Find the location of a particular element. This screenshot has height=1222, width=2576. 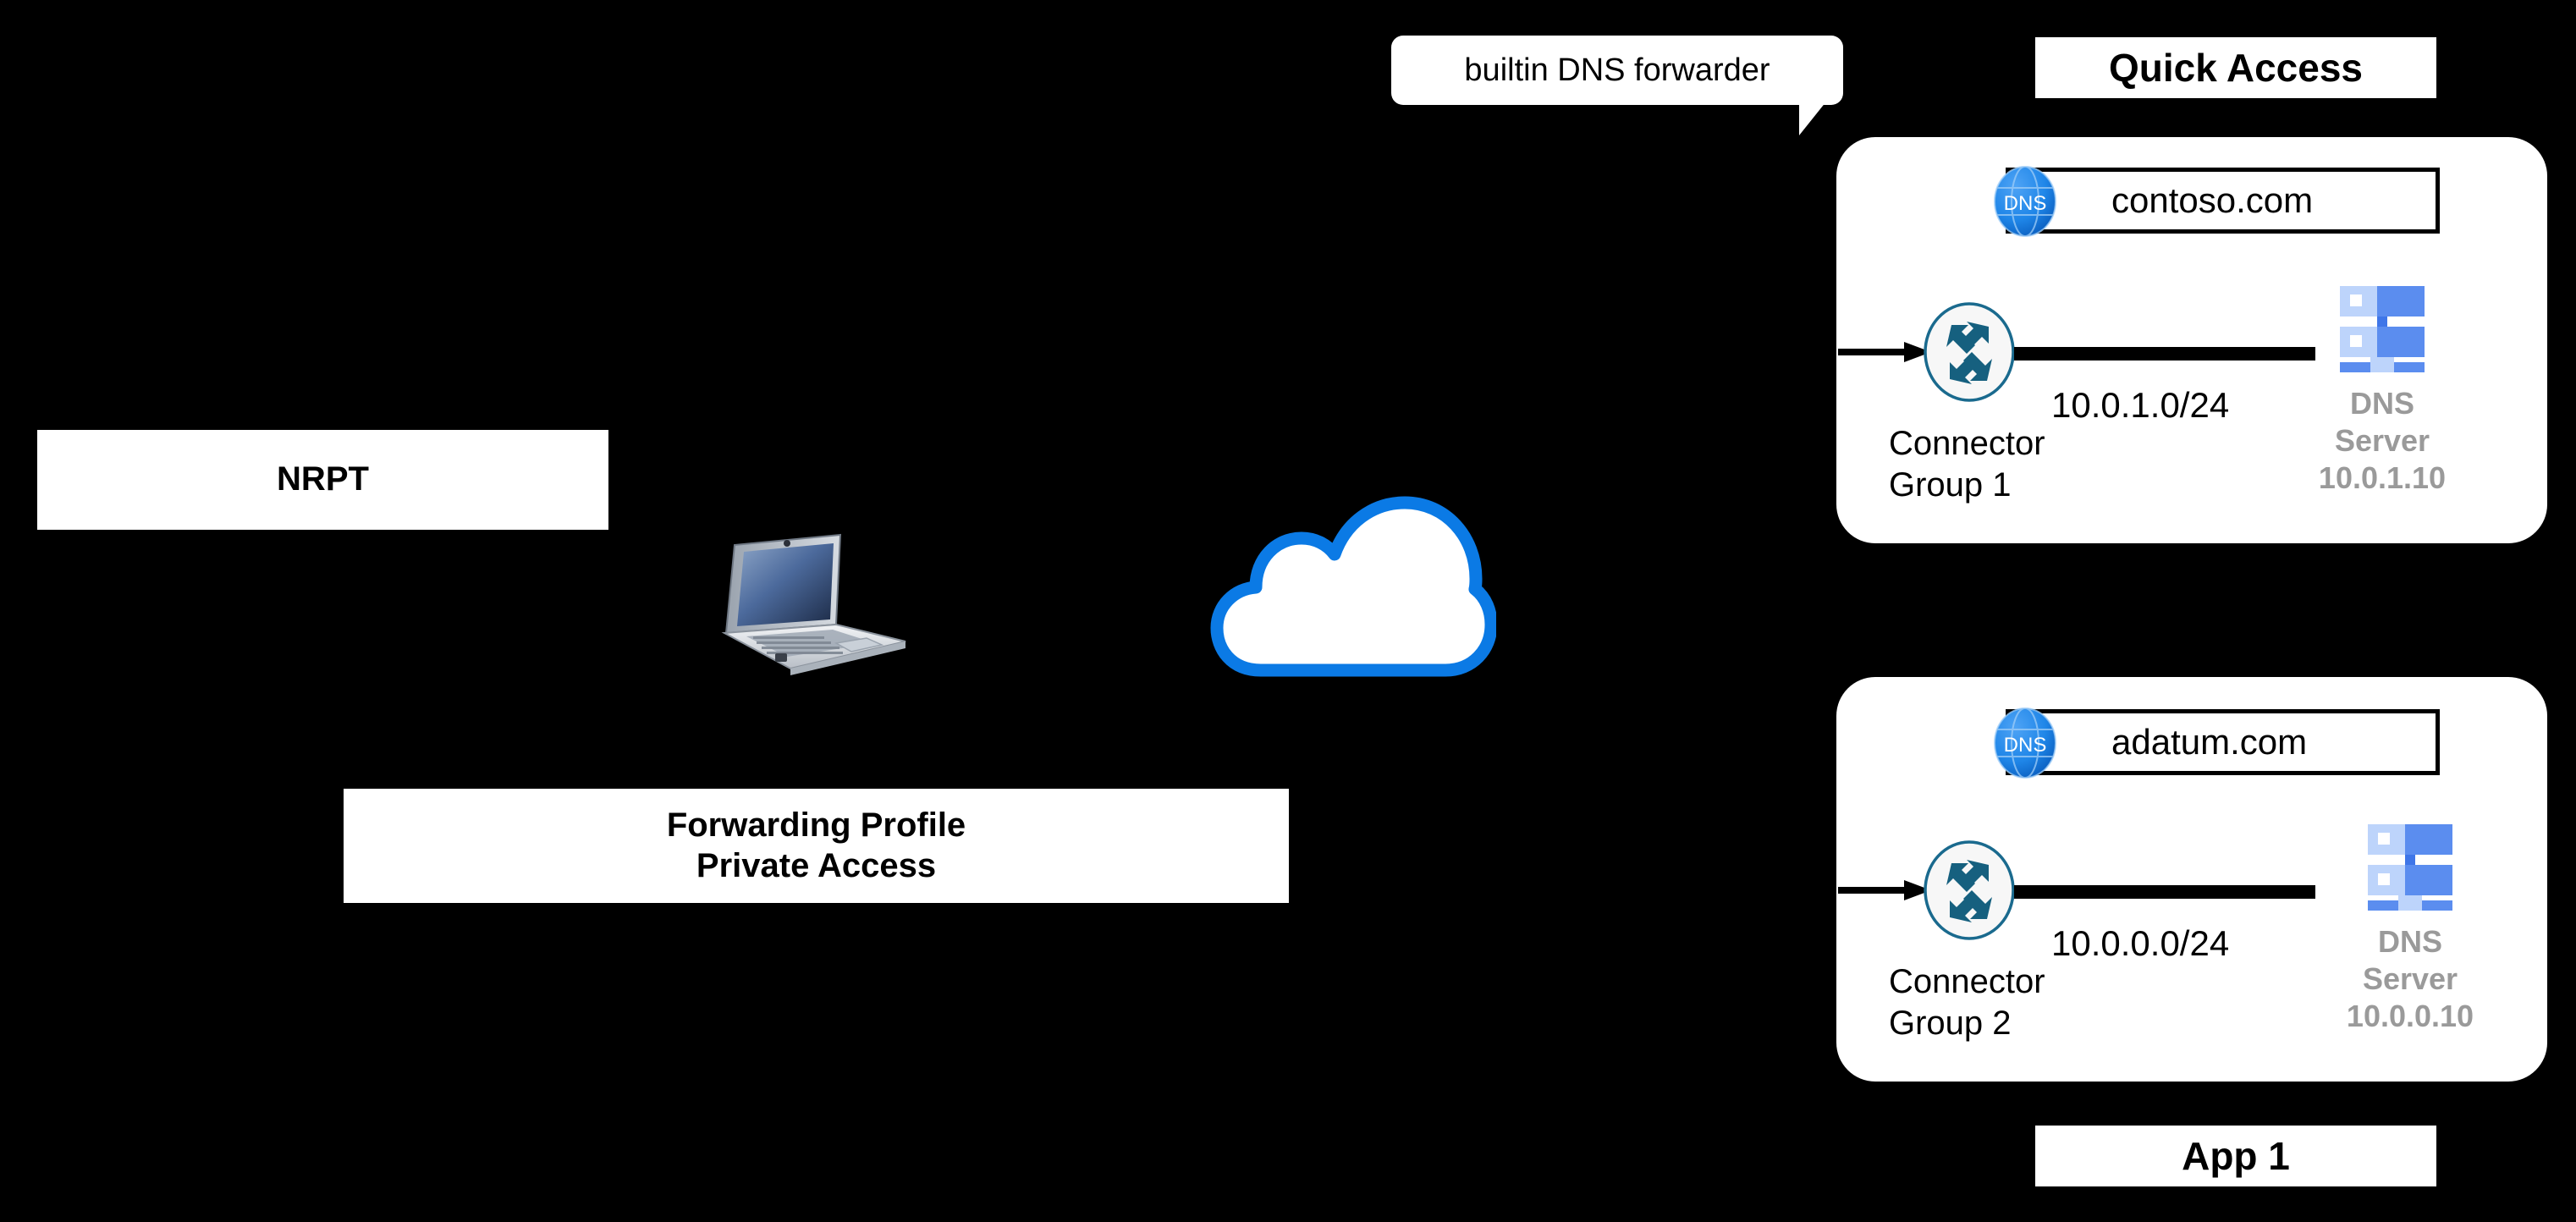

cloud-icon is located at coordinates (1351, 580).